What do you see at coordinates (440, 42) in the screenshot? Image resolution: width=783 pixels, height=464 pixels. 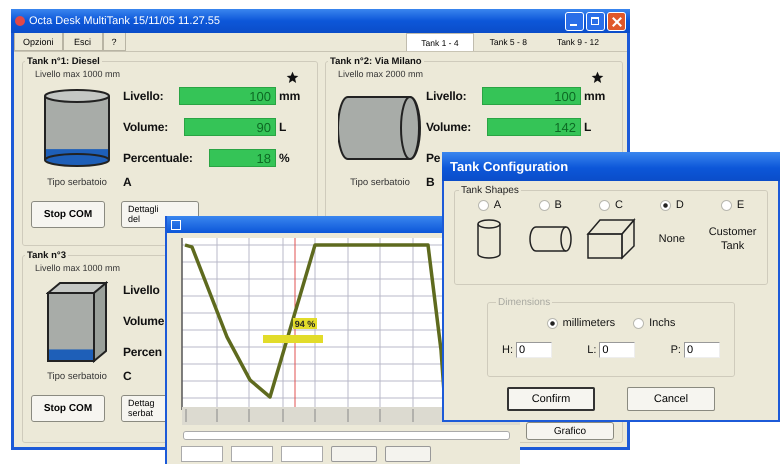 I see `tab: Tank 1 - 4` at bounding box center [440, 42].